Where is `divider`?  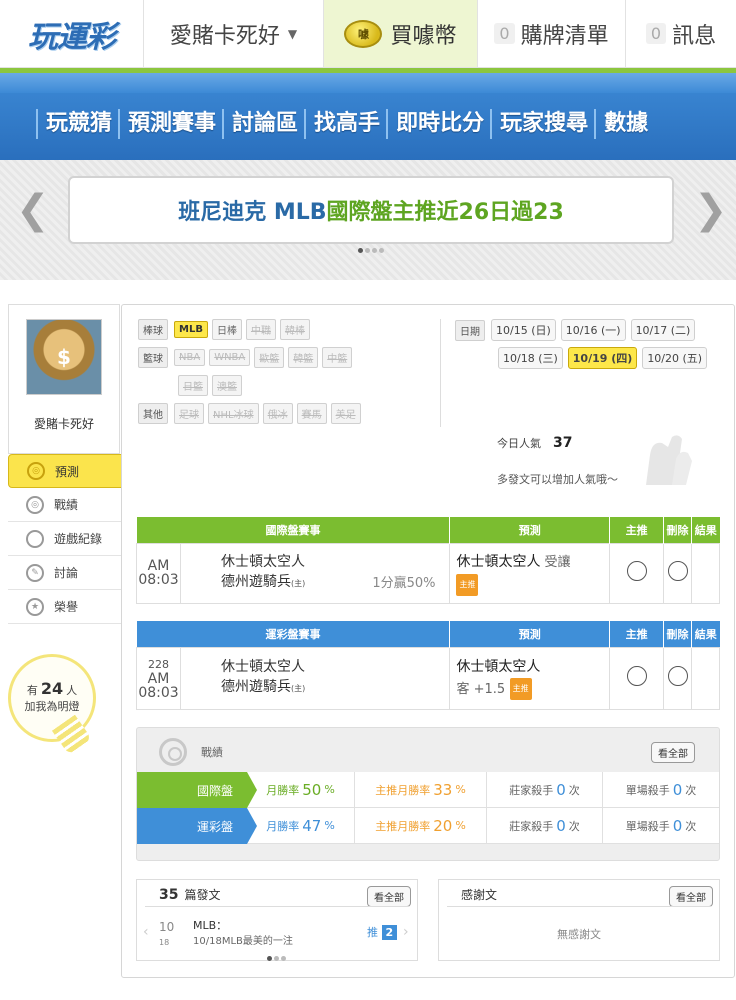
divider is located at coordinates (579, 906).